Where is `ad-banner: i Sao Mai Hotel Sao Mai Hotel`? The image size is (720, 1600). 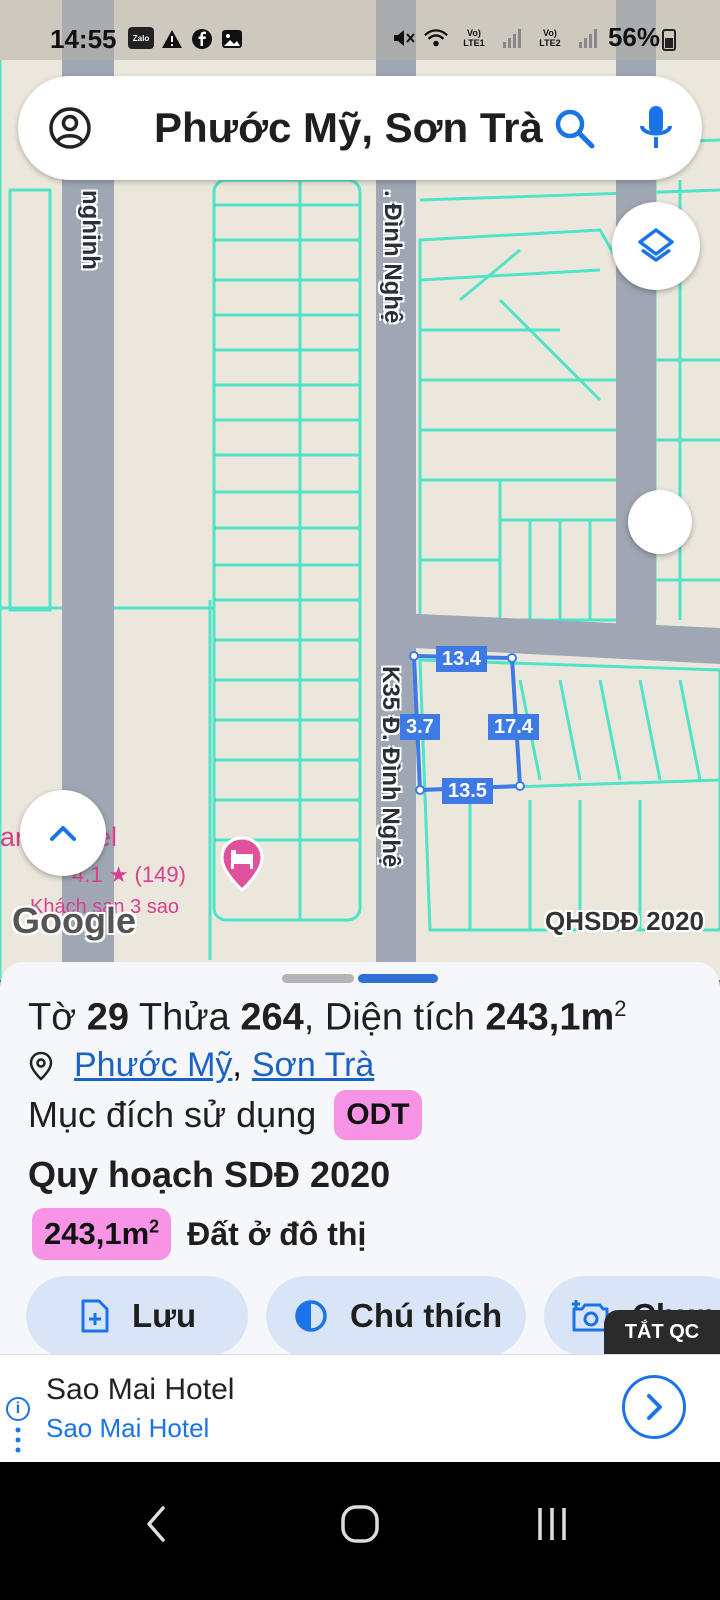 ad-banner: i Sao Mai Hotel Sao Mai Hotel is located at coordinates (360, 1408).